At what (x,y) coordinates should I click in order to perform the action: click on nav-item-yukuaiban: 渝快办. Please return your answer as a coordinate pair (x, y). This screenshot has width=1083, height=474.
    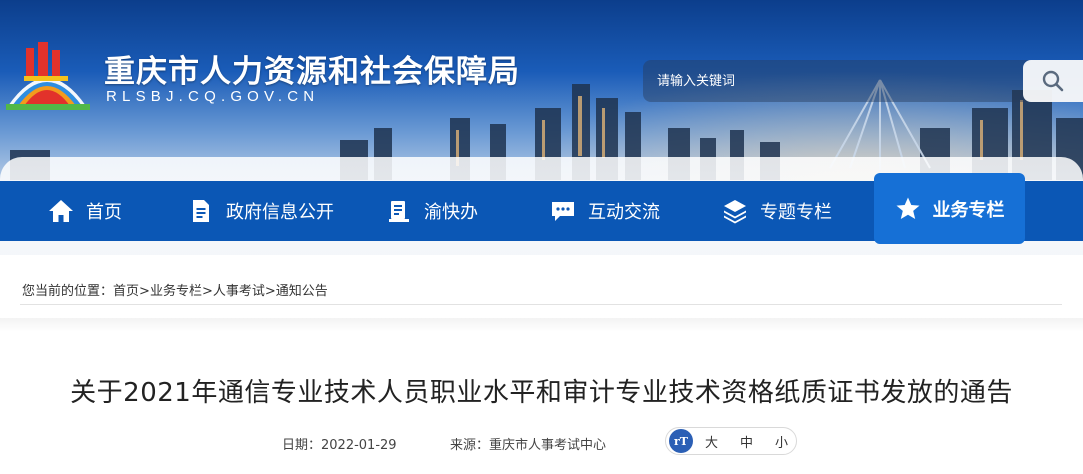
    Looking at the image, I should click on (432, 211).